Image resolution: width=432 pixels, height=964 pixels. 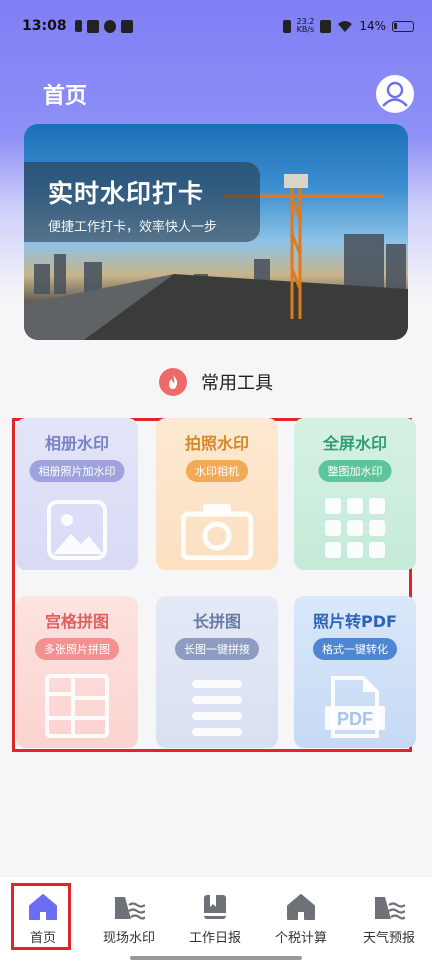 I want to click on tool-badge: 格式一键转化, so click(x=355, y=649).